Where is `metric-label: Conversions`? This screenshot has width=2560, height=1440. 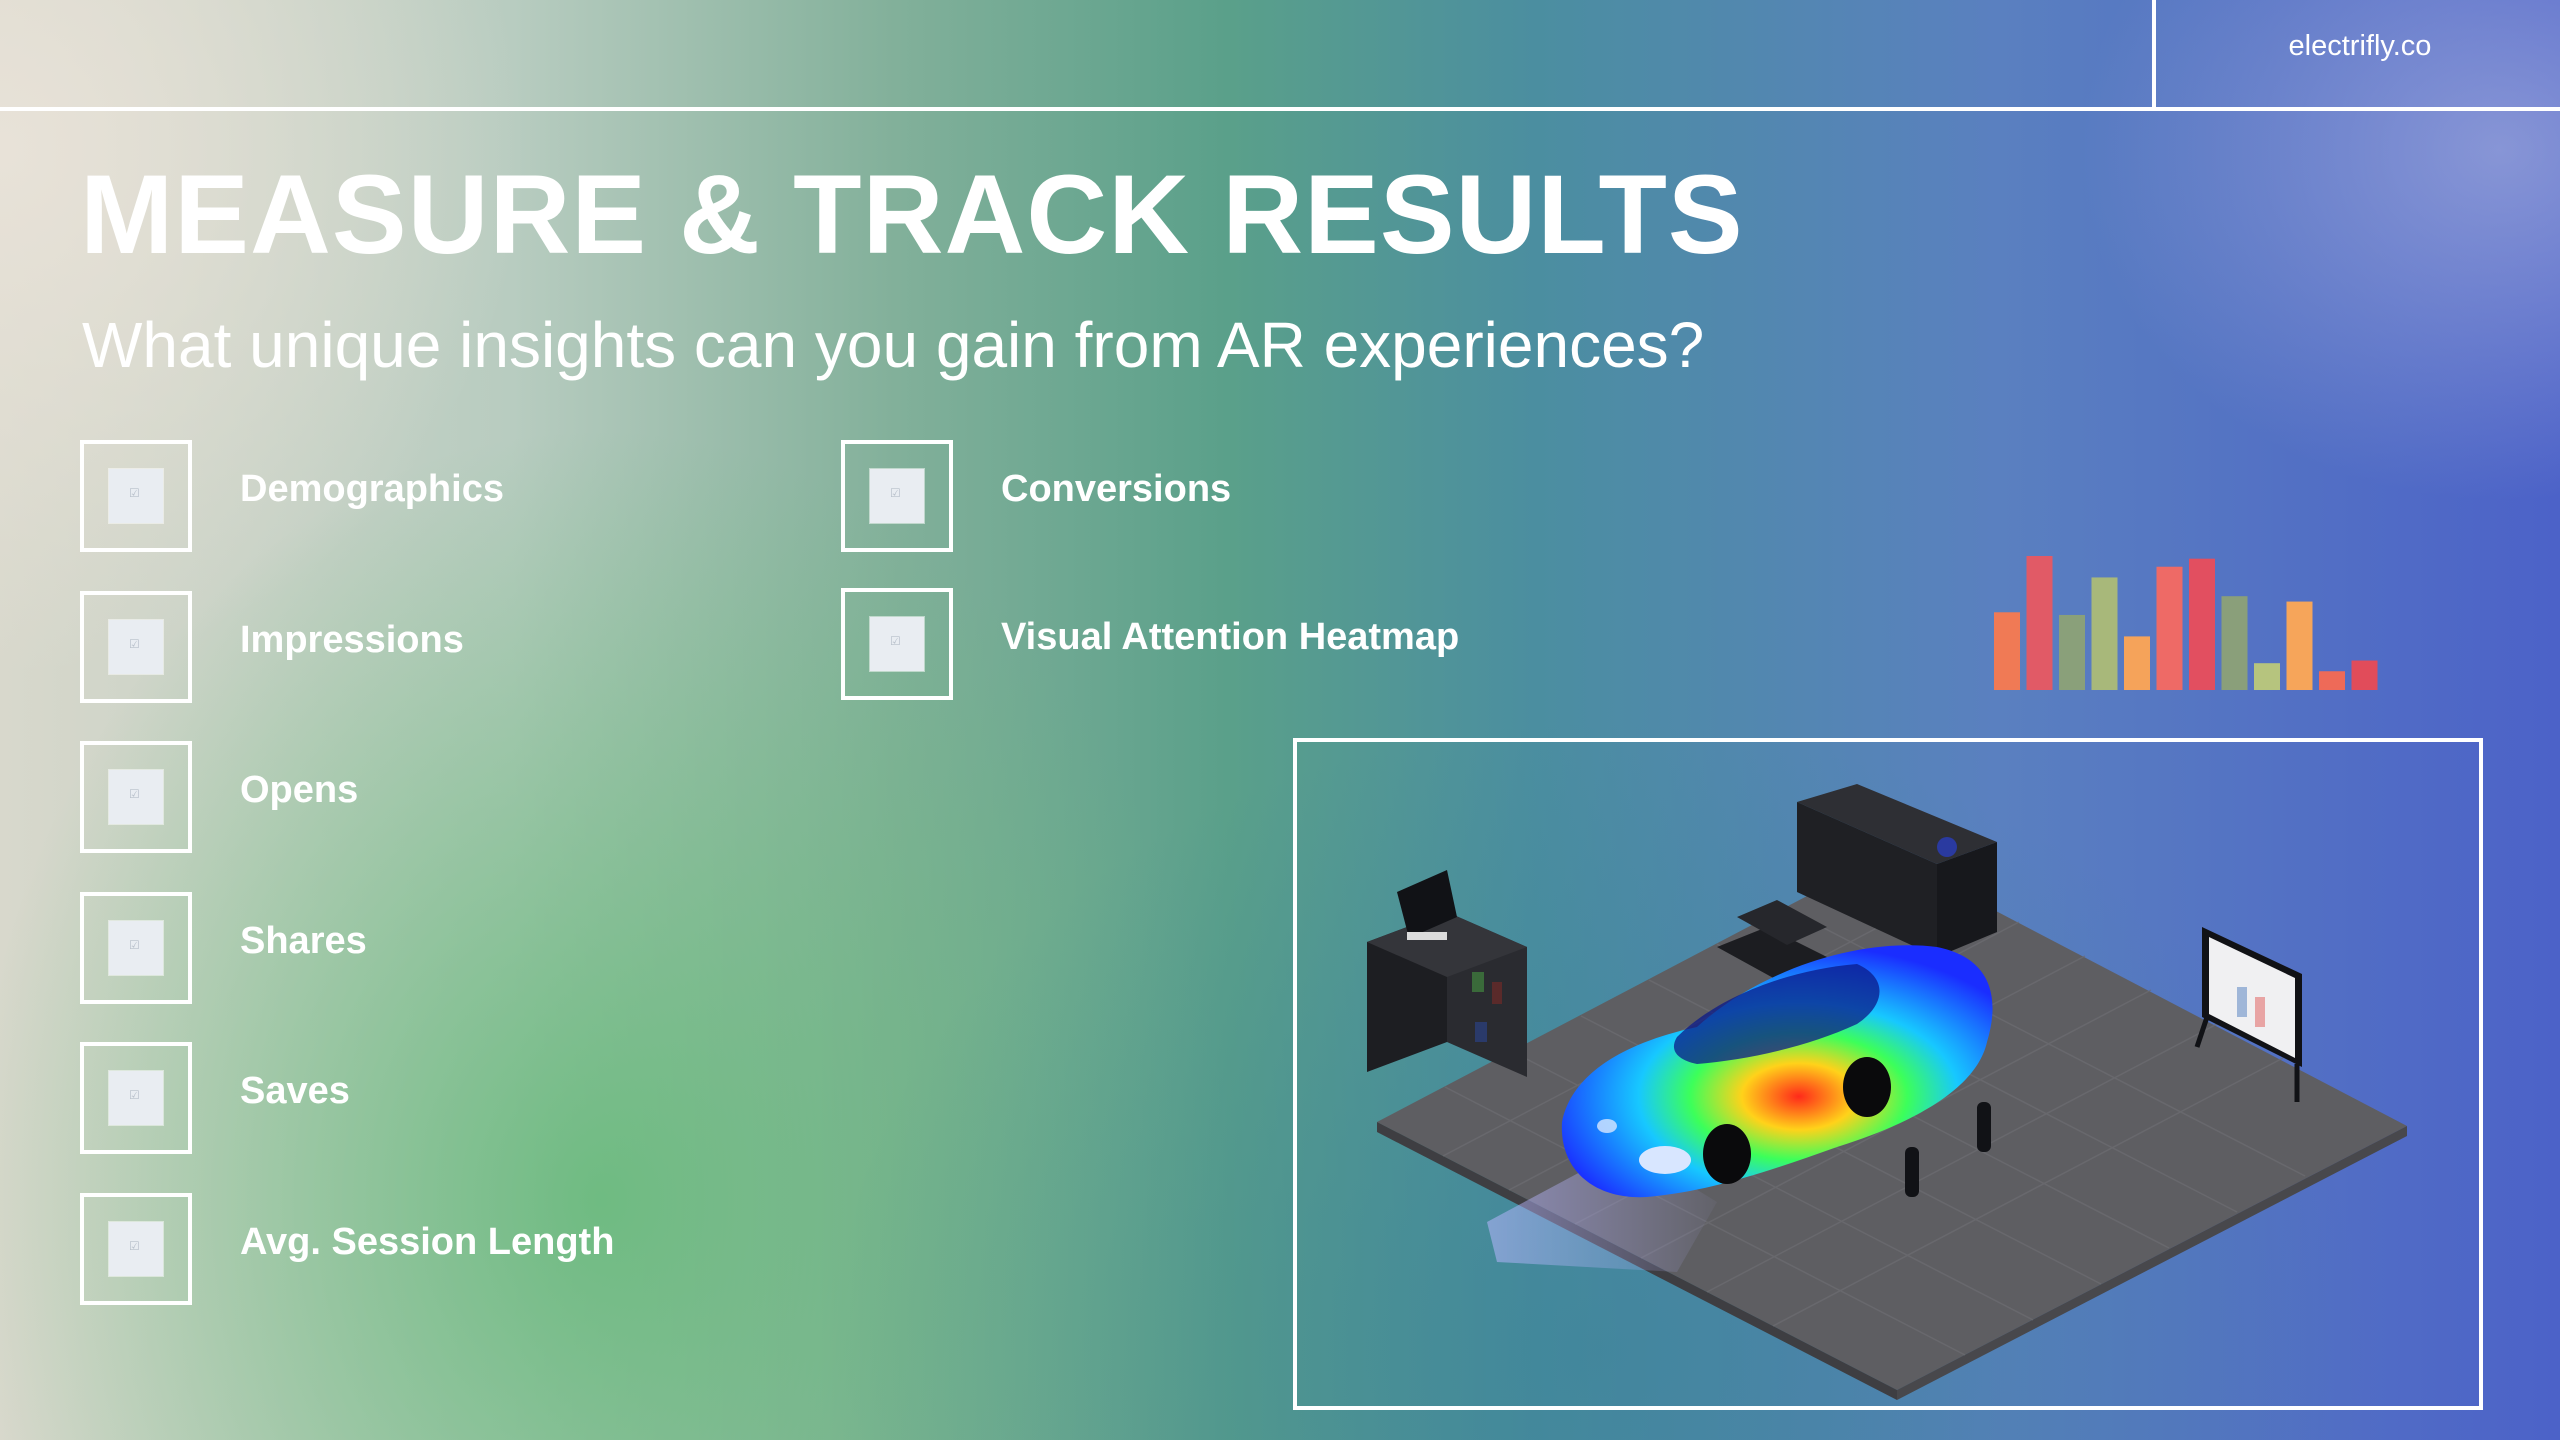
metric-label: Conversions is located at coordinates (1116, 489).